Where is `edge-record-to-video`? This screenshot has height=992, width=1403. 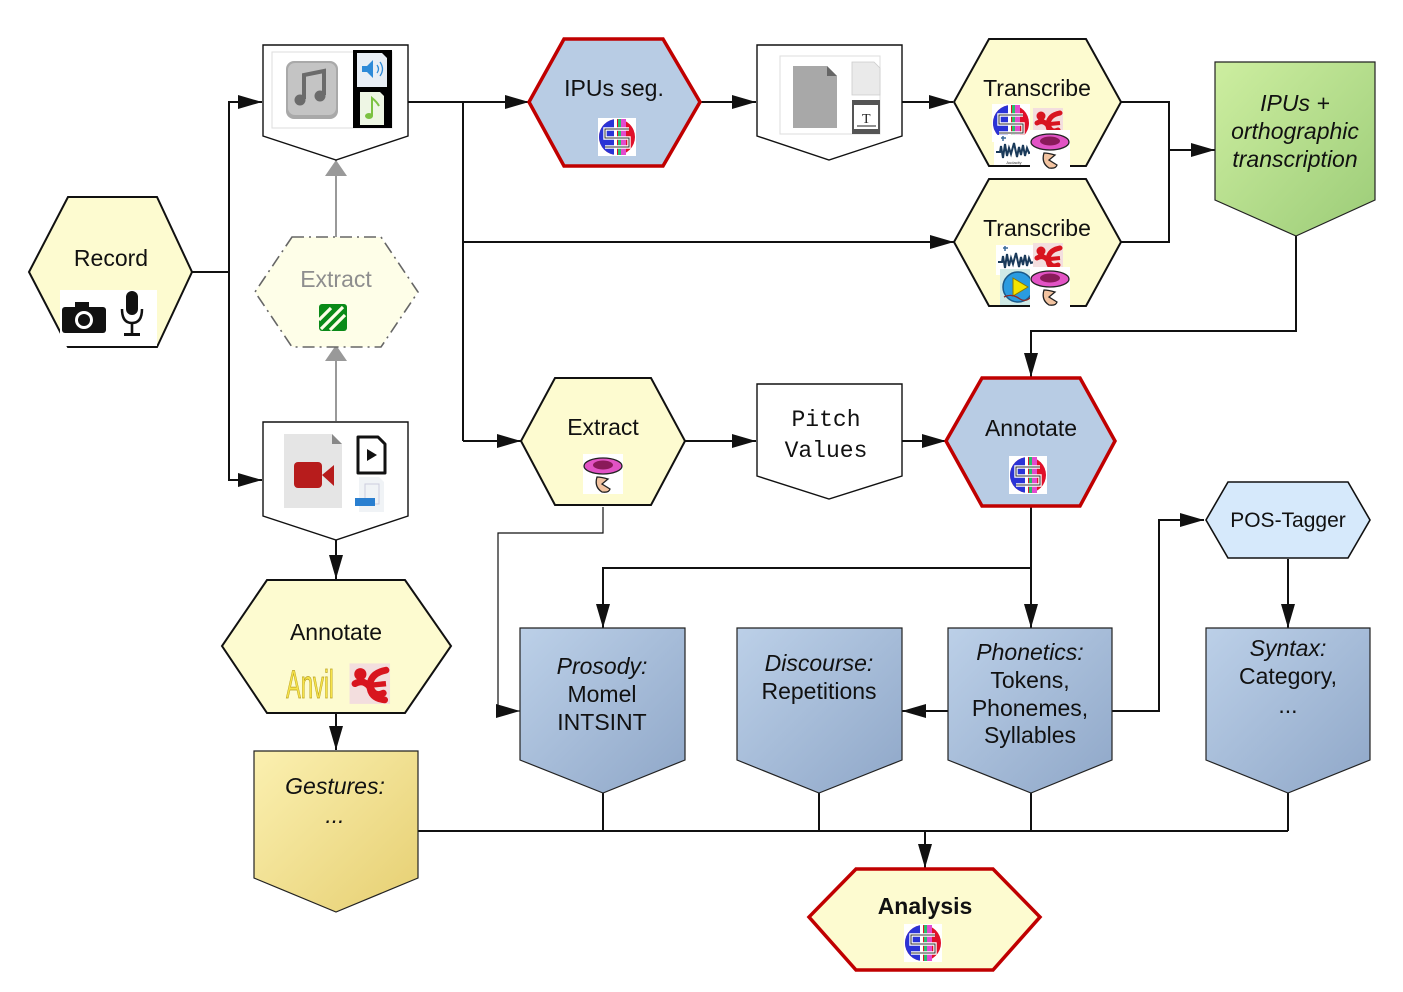 edge-record-to-video is located at coordinates (245, 379).